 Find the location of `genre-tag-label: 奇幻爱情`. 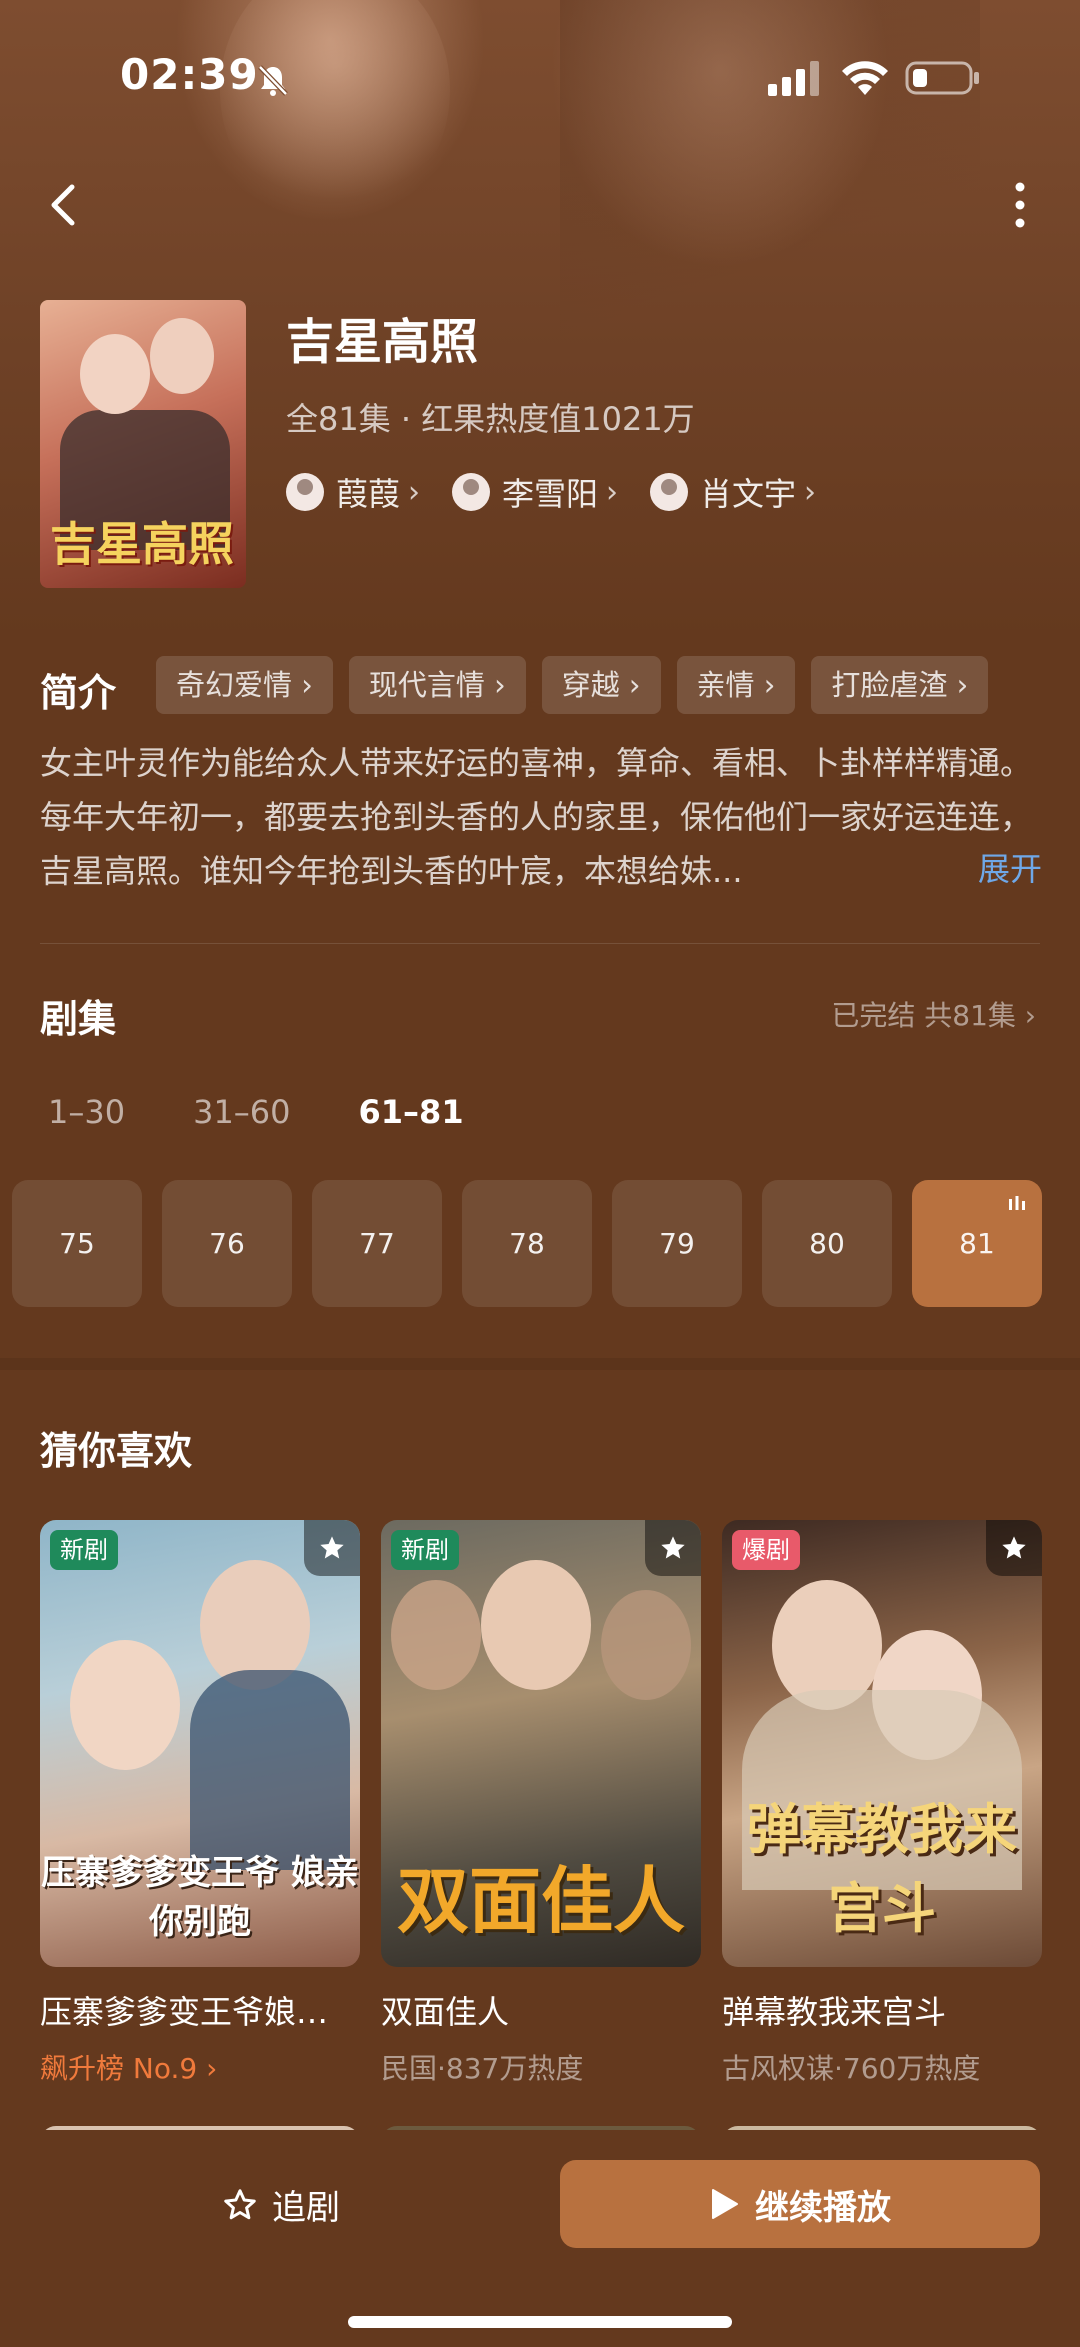

genre-tag-label: 奇幻爱情 is located at coordinates (234, 685).